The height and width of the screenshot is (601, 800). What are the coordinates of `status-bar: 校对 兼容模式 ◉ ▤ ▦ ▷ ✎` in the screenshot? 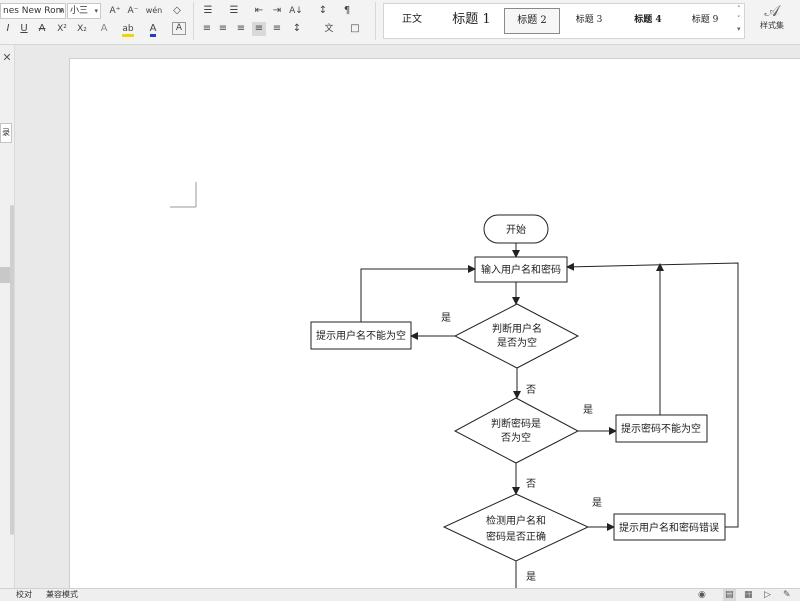 It's located at (400, 594).